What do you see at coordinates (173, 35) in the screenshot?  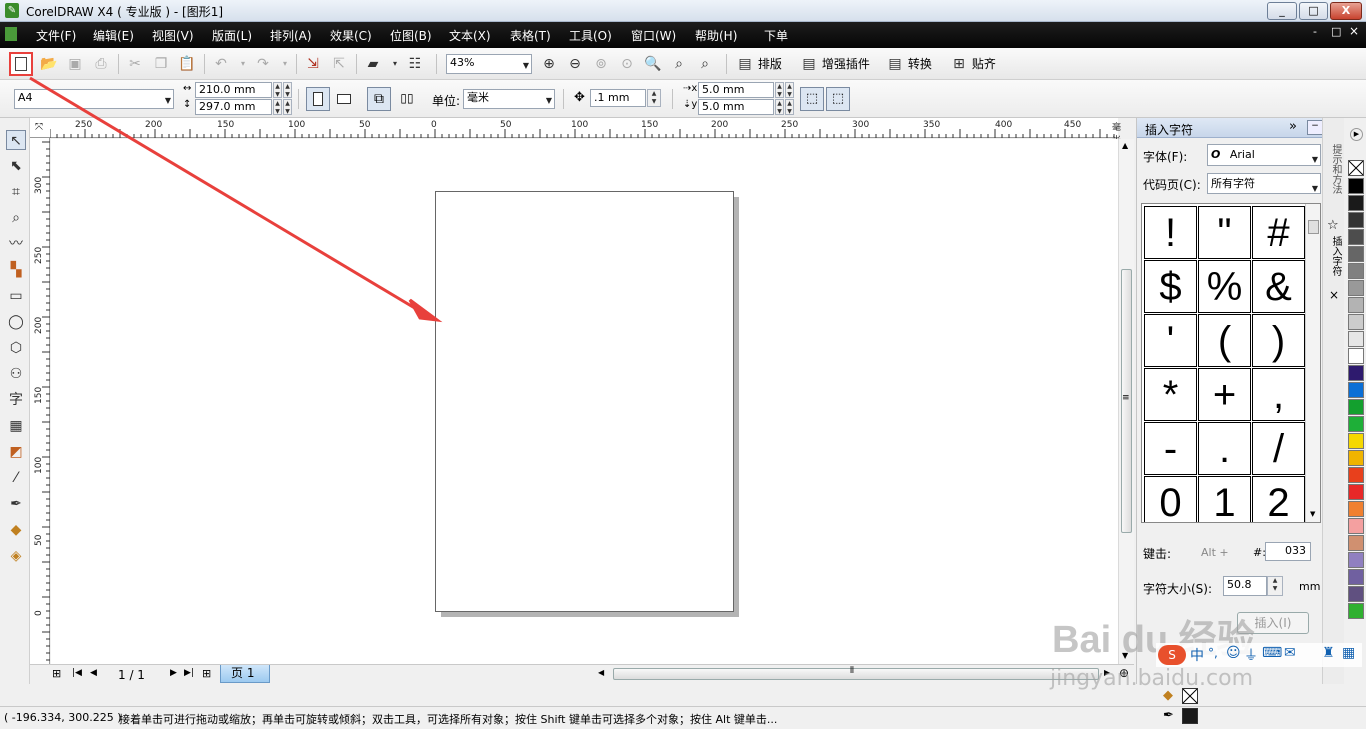 I see `menu-item-2: 视图(V)` at bounding box center [173, 35].